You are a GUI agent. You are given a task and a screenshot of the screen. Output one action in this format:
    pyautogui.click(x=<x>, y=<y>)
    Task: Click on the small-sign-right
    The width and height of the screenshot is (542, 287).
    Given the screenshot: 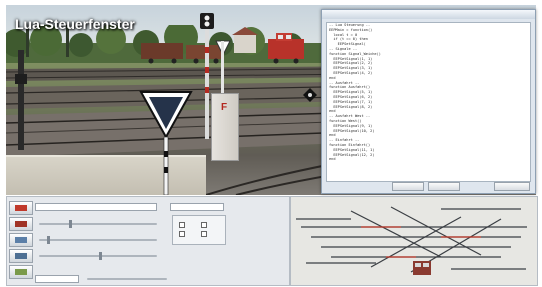 What is the action you would take?
    pyautogui.click(x=310, y=95)
    